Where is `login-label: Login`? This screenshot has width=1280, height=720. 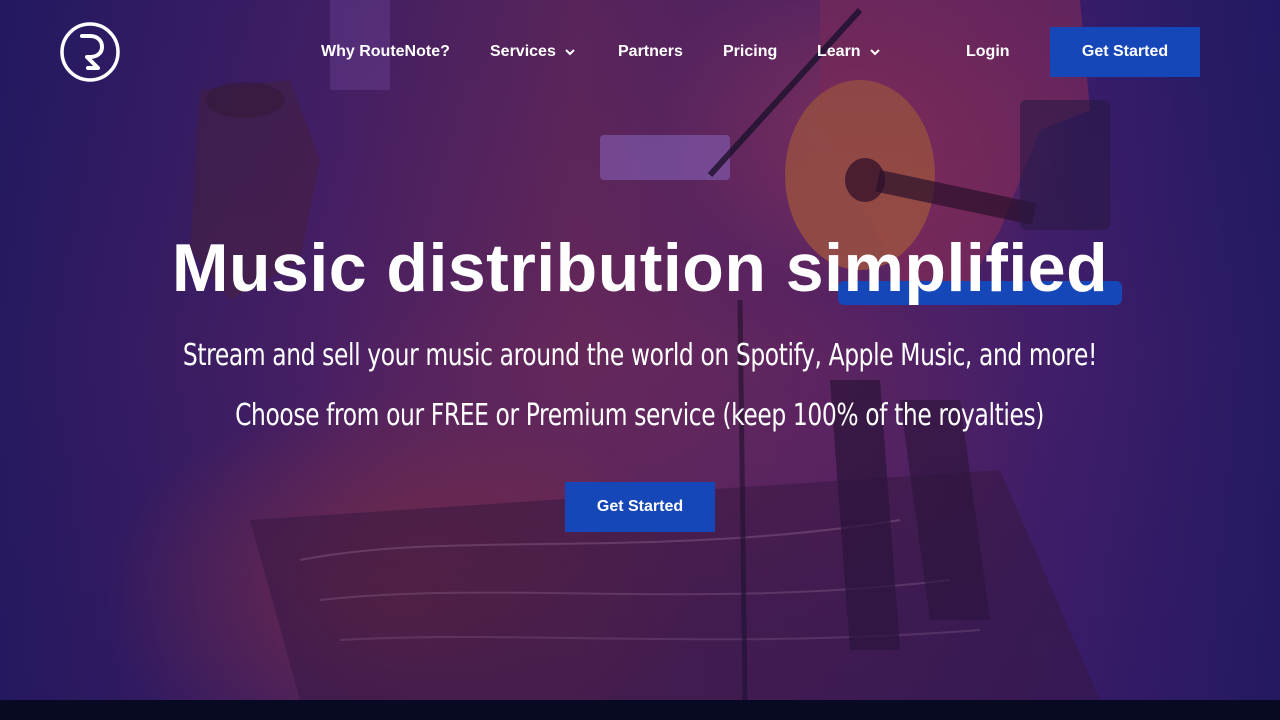
login-label: Login is located at coordinates (988, 51).